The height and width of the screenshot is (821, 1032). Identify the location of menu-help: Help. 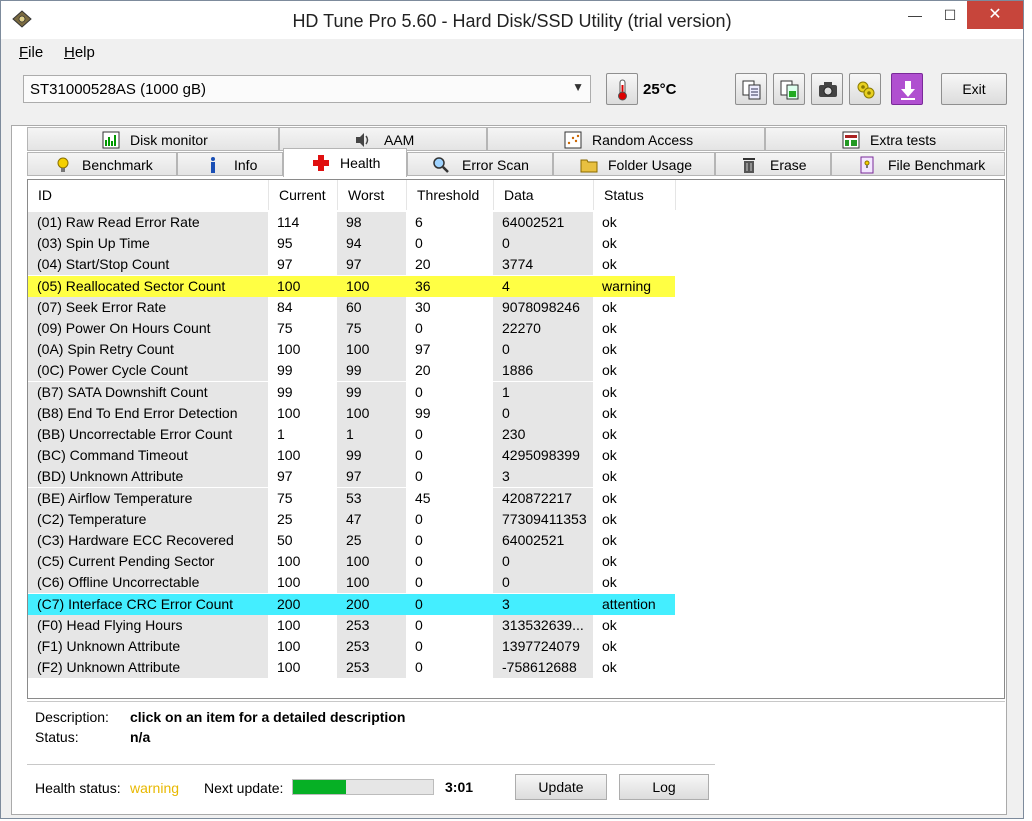
(79, 52).